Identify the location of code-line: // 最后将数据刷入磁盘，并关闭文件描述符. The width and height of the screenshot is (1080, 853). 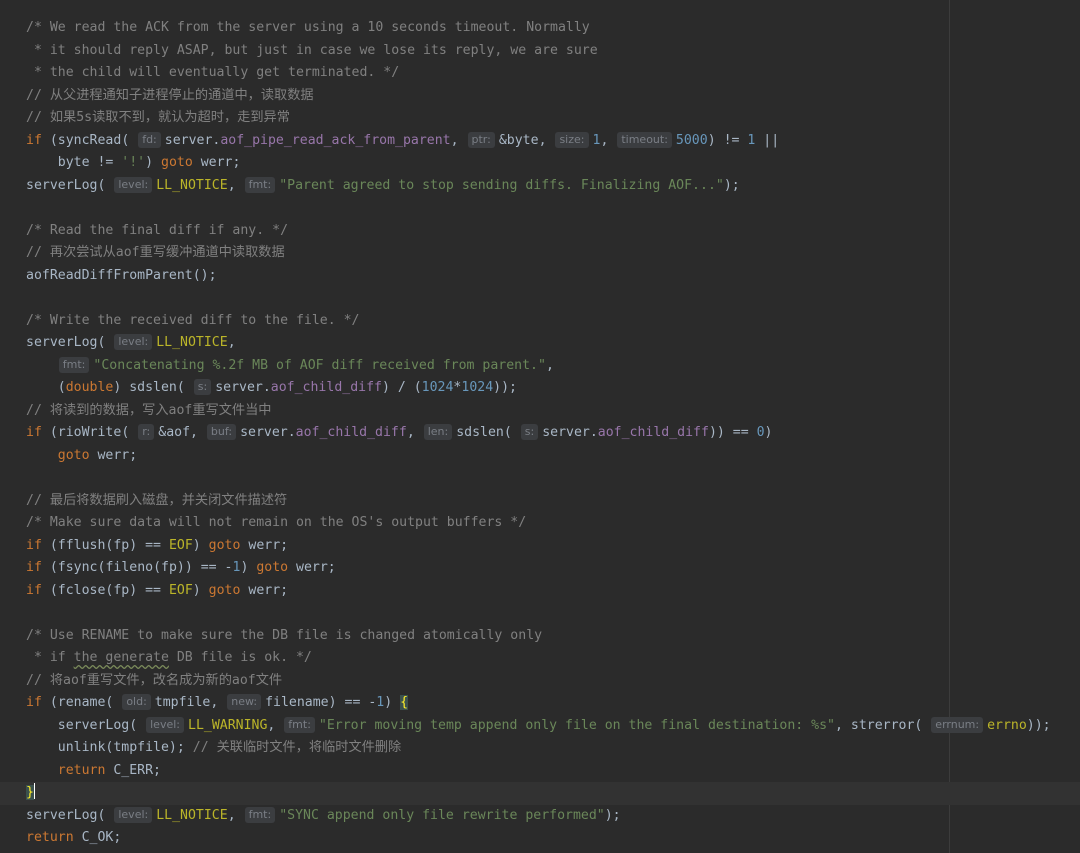
(553, 501).